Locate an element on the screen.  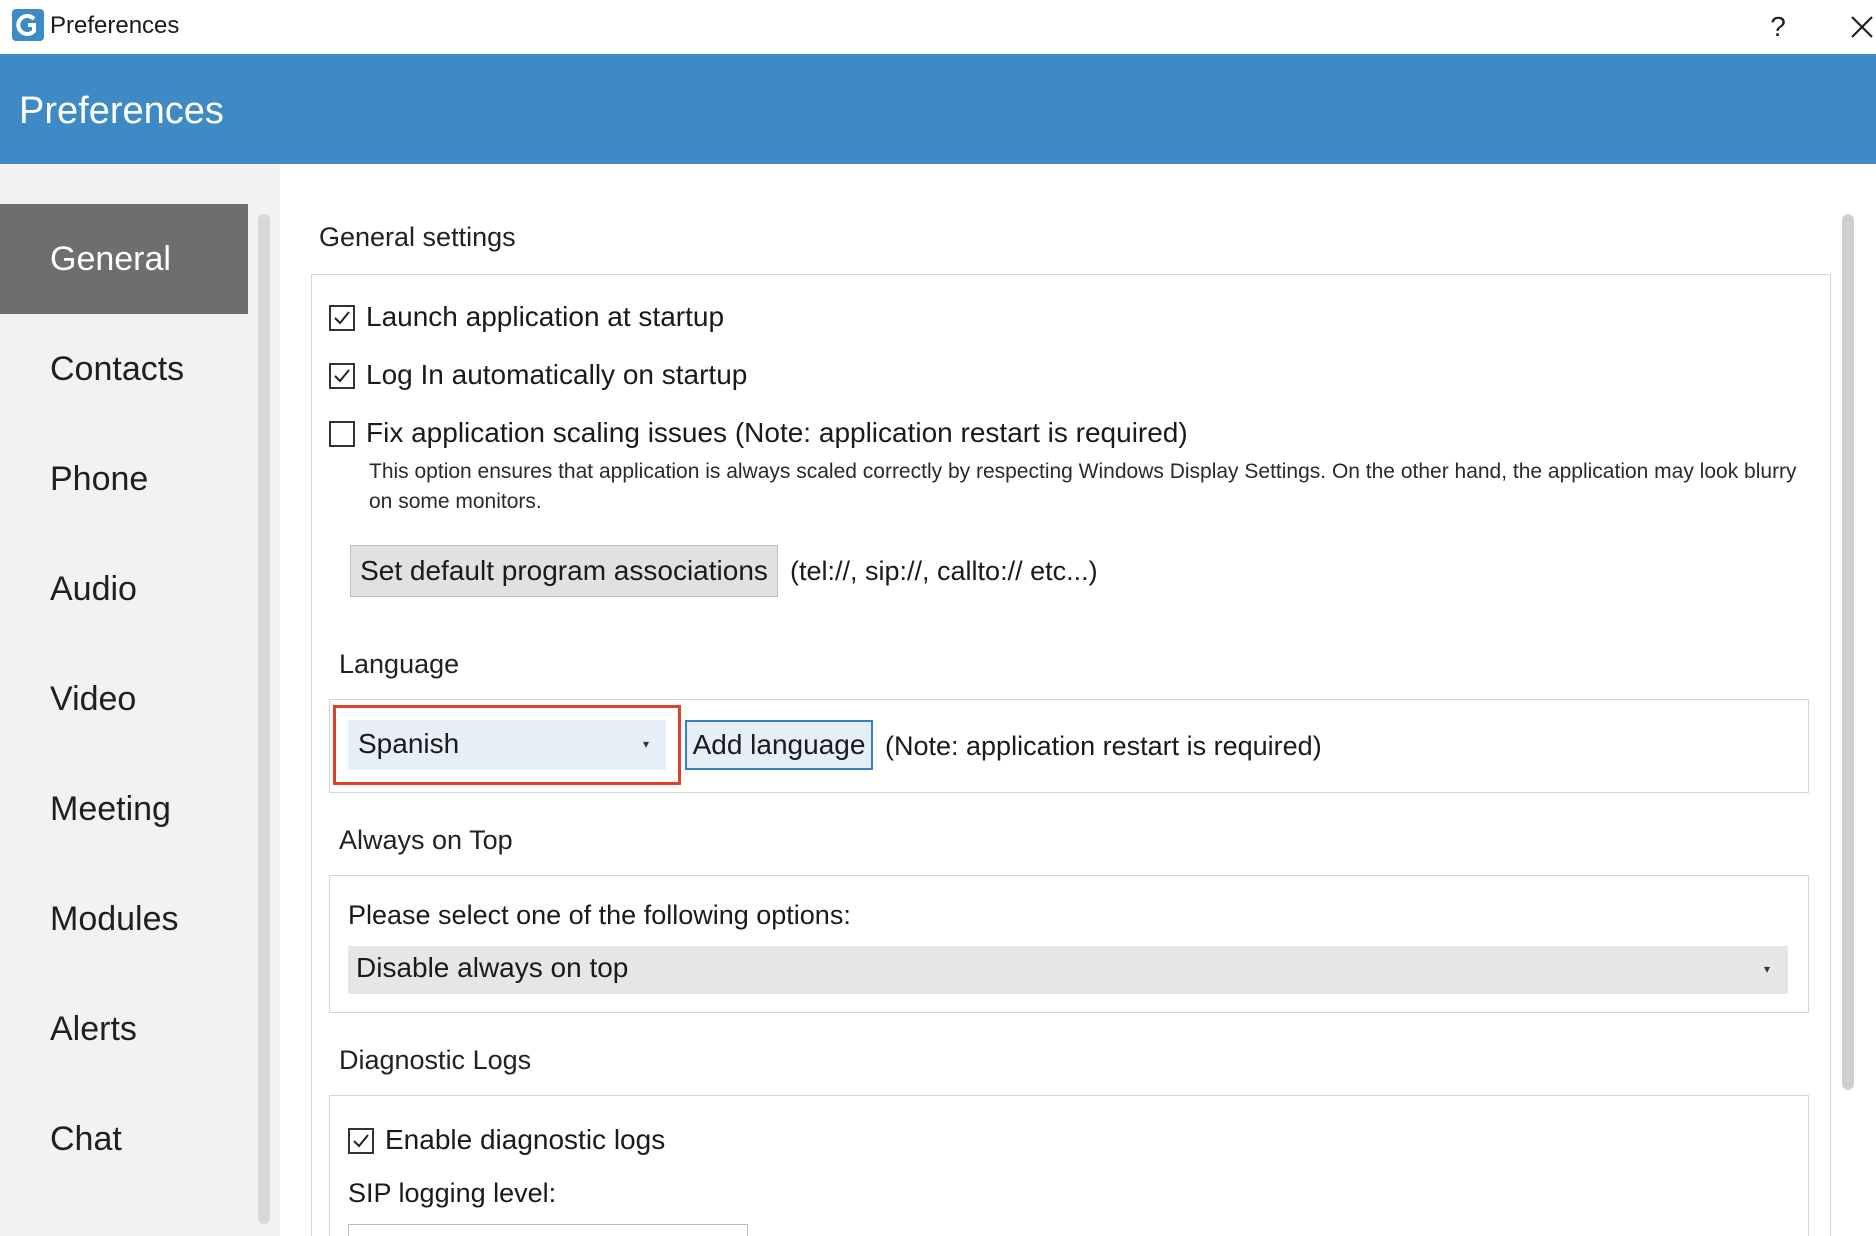
enable-diagnostic-row: Enable diagnostic logs is located at coordinates (548, 1142).